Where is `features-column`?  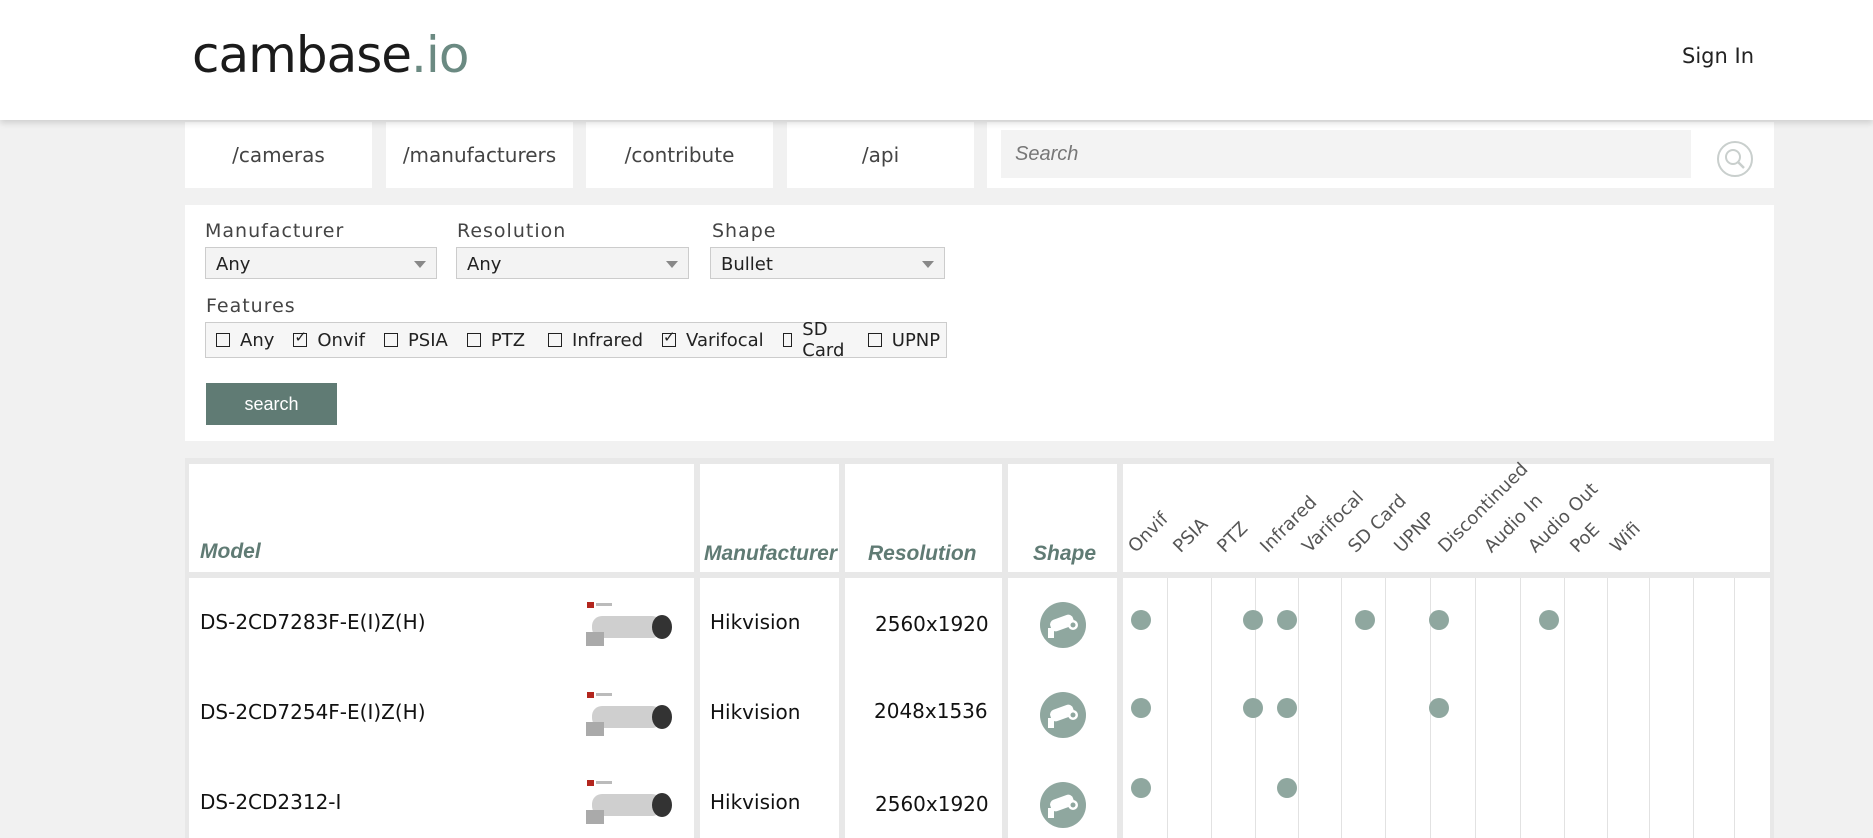
features-column is located at coordinates (1446, 708).